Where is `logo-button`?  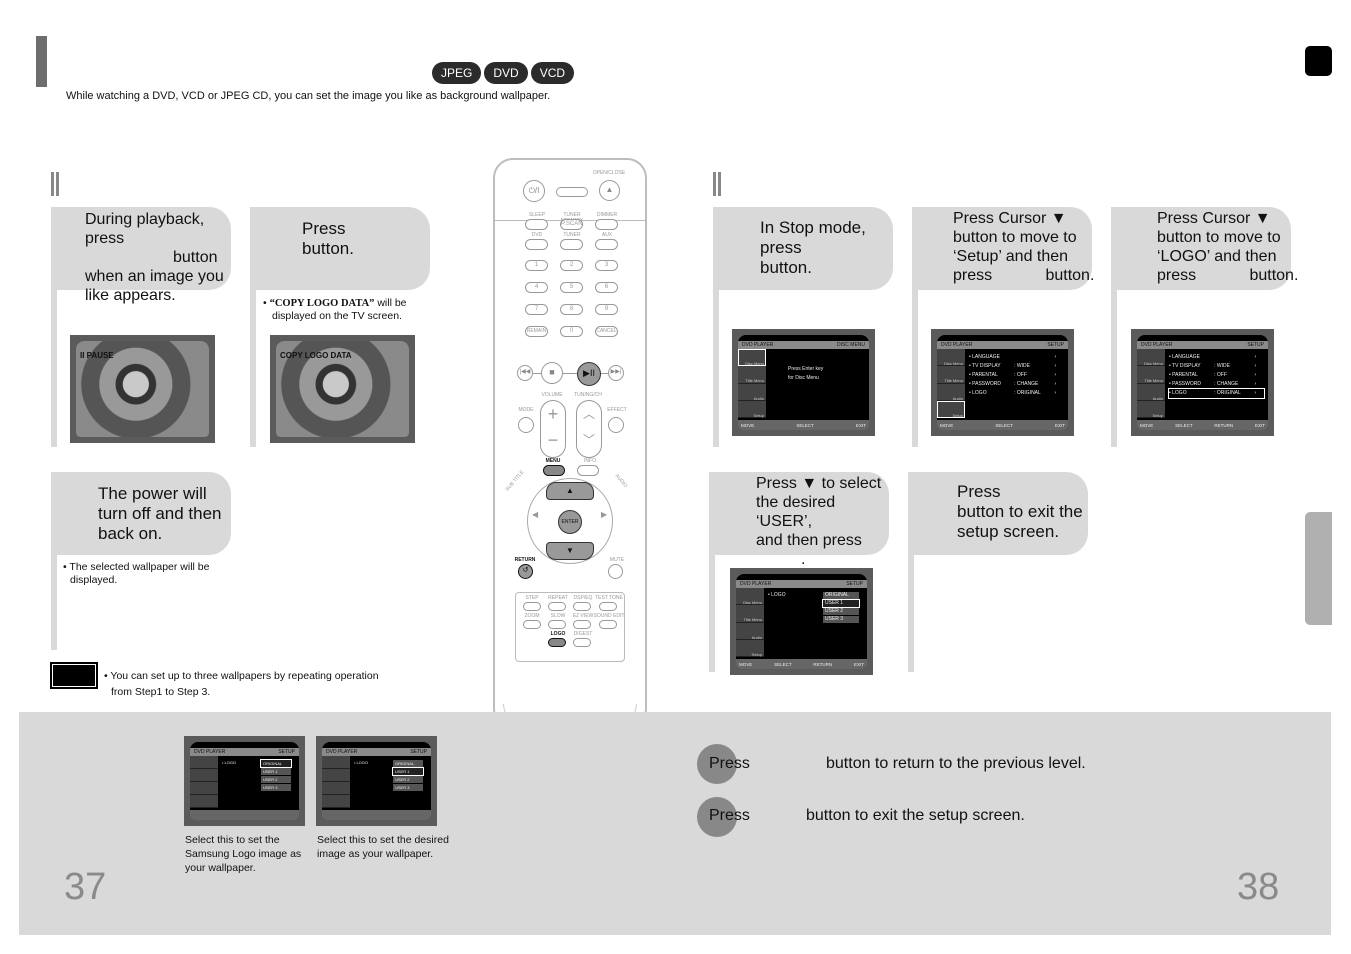
logo-button is located at coordinates (557, 642).